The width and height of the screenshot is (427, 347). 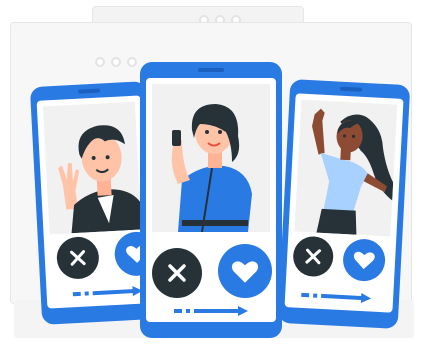 I want to click on person-on-phone-illustration, so click(x=211, y=168).